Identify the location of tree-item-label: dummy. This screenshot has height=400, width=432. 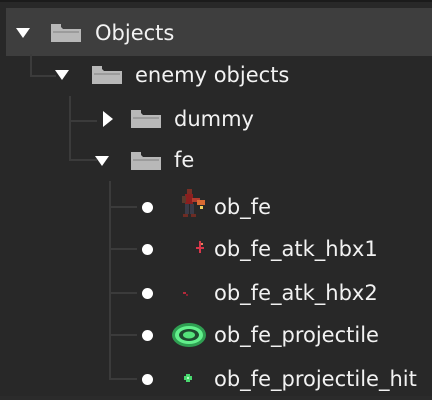
(214, 119).